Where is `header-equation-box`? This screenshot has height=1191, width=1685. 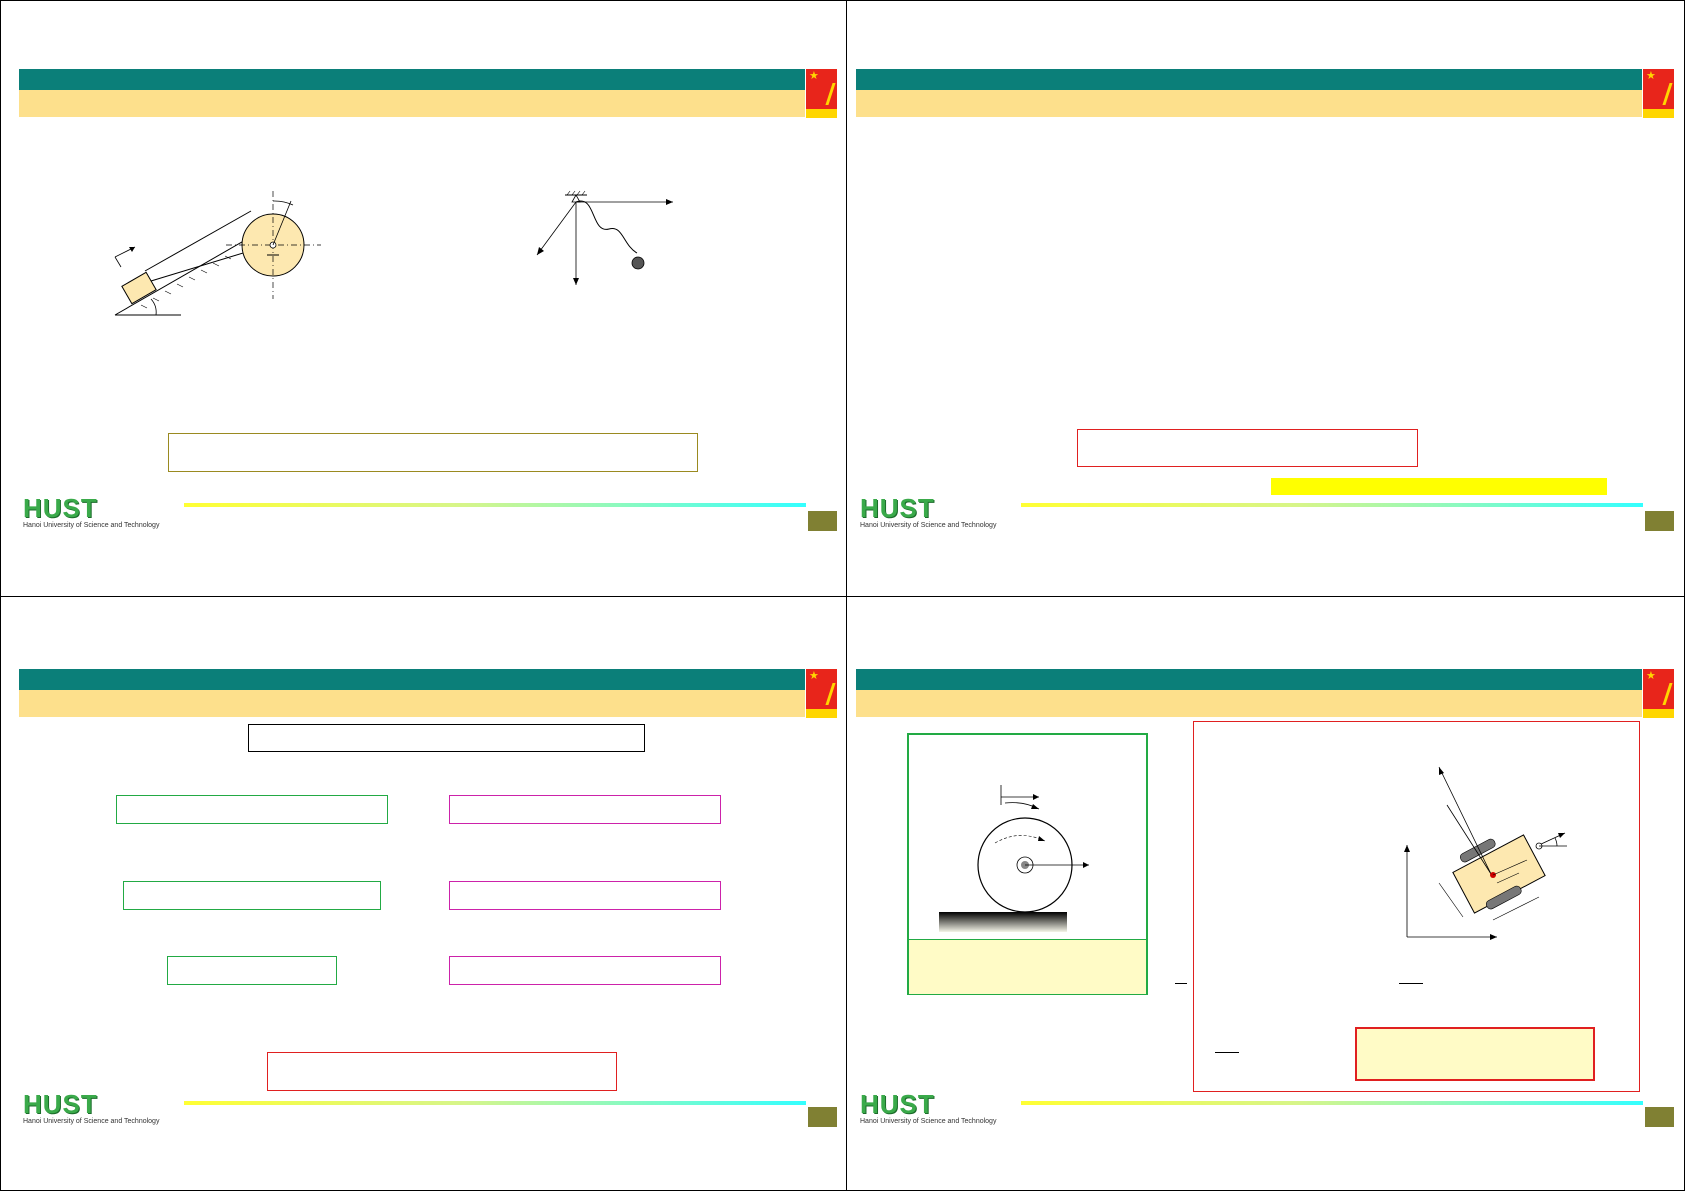
header-equation-box is located at coordinates (446, 738).